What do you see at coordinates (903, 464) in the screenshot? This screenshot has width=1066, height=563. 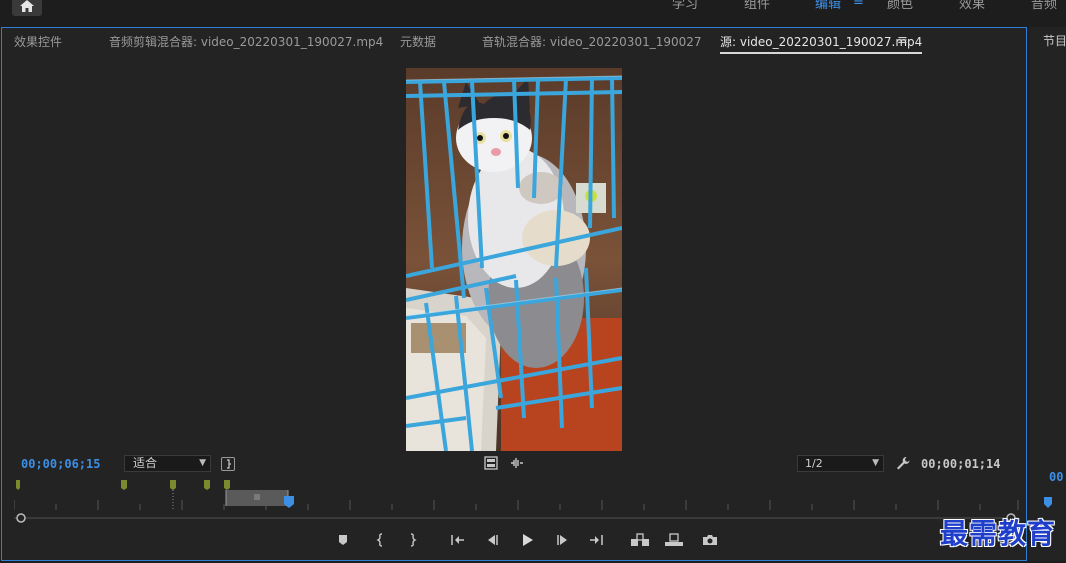 I see `wrench-icon` at bounding box center [903, 464].